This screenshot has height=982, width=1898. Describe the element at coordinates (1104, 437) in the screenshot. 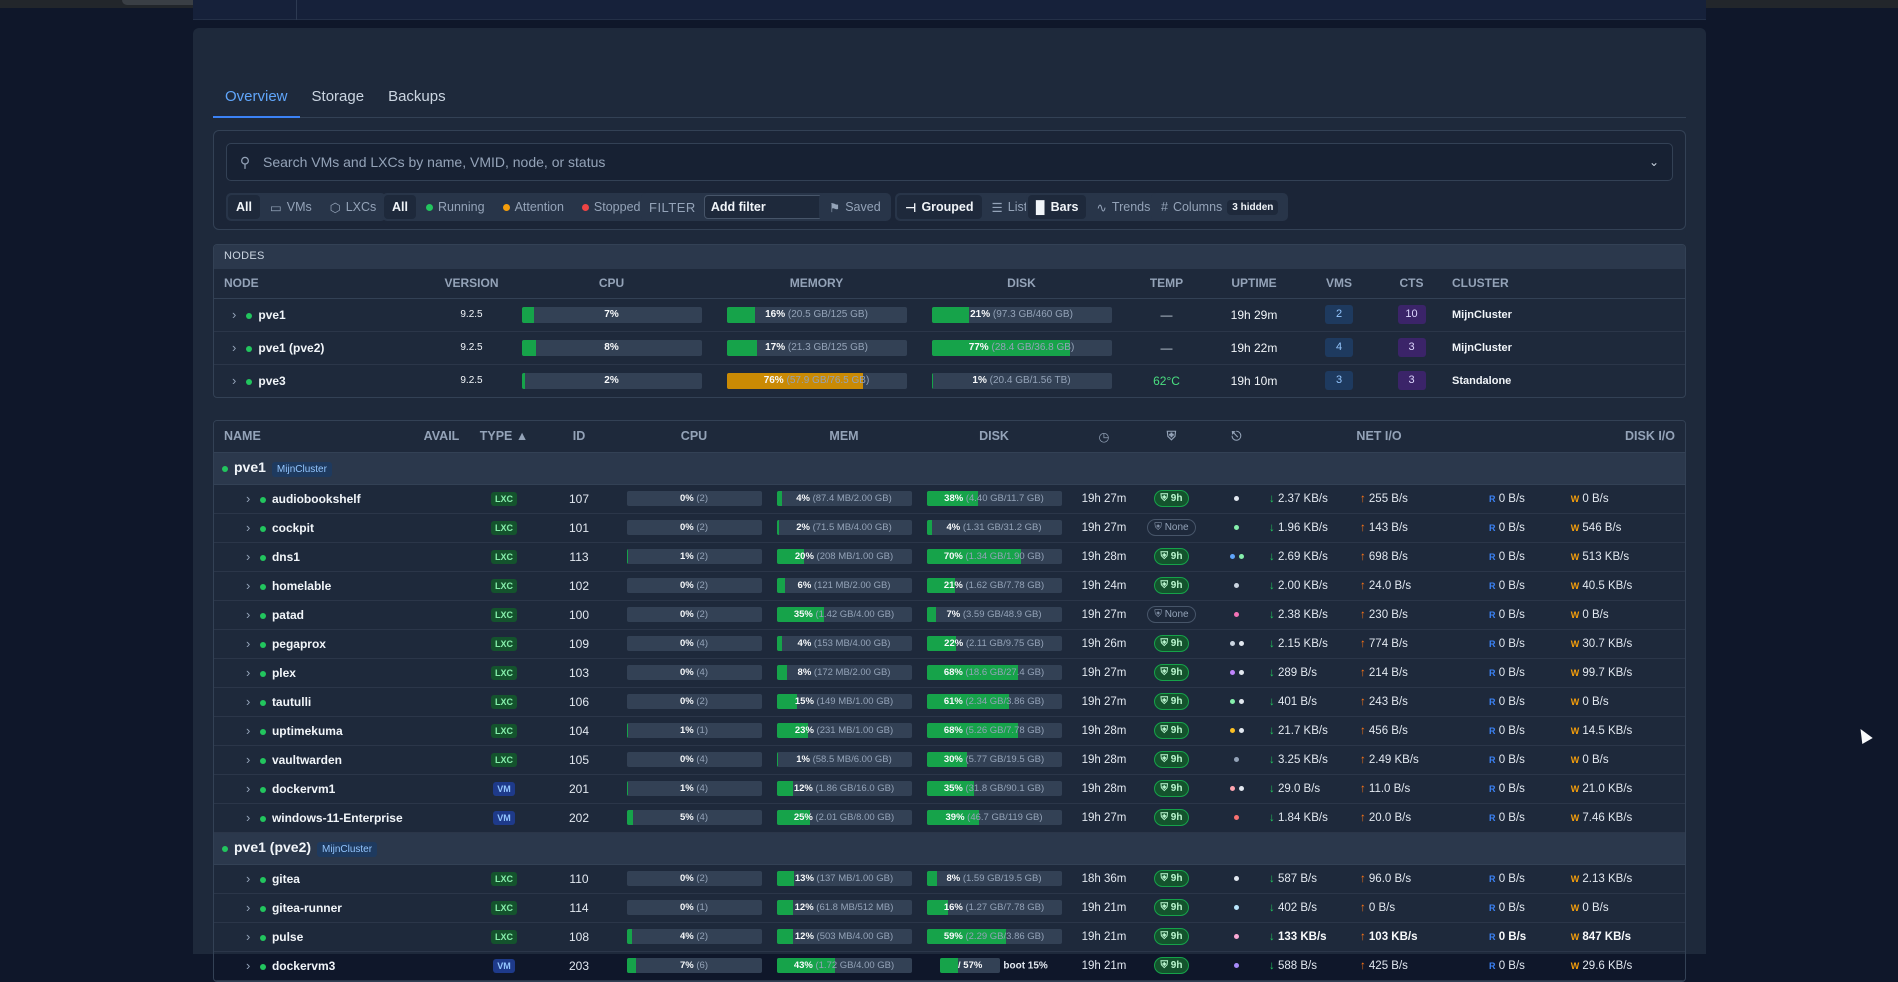

I see `uptime-col-header: ◷` at that location.